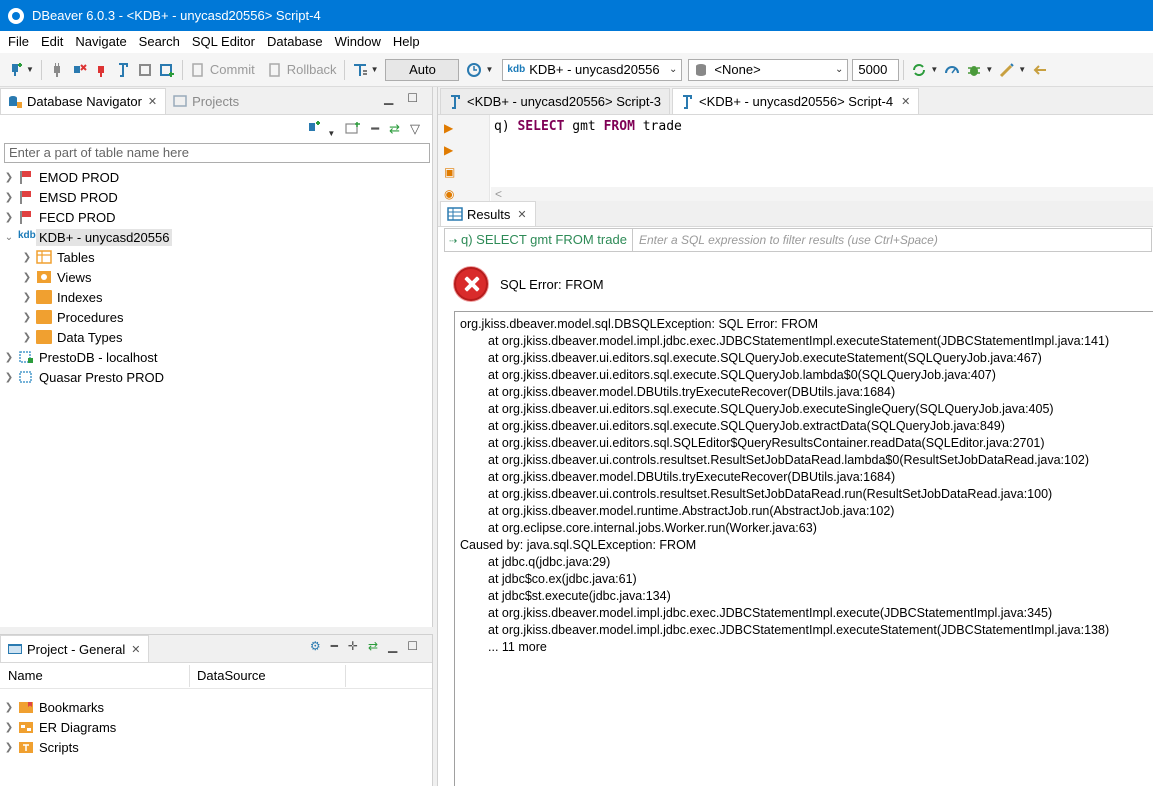 The height and width of the screenshot is (786, 1153). I want to click on debug-button: ▼, so click(979, 70).